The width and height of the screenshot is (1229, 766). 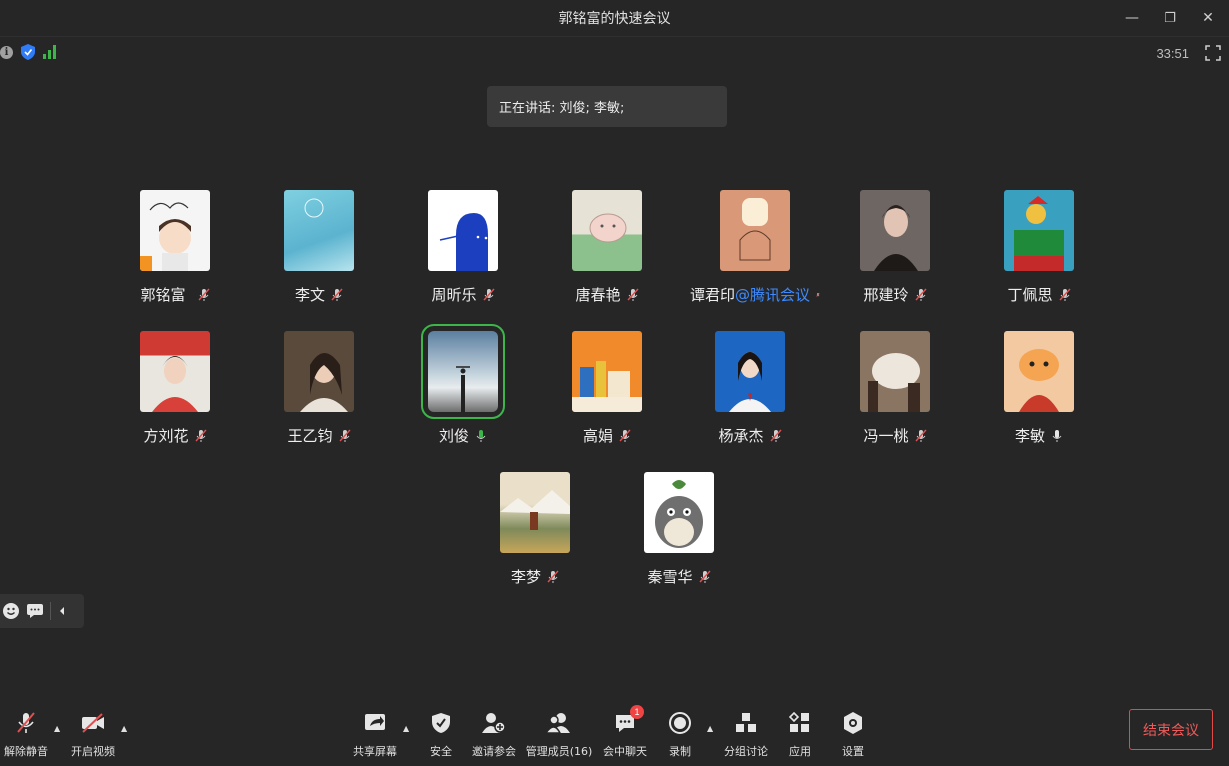 What do you see at coordinates (124, 728) in the screenshot?
I see `video-options-caret: ▲` at bounding box center [124, 728].